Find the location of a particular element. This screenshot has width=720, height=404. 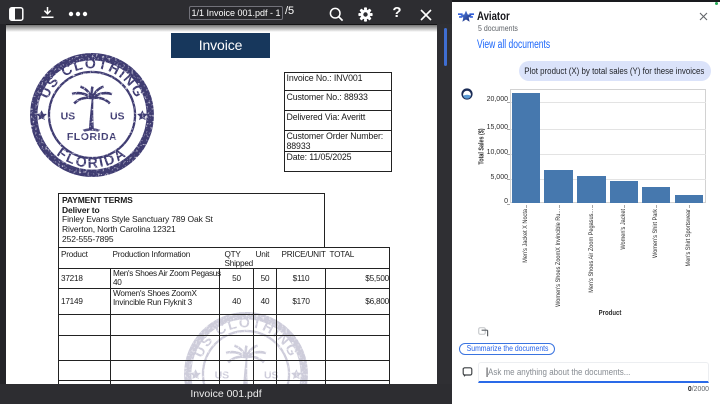

svg-text: FLORIDA is located at coordinates (92, 137).